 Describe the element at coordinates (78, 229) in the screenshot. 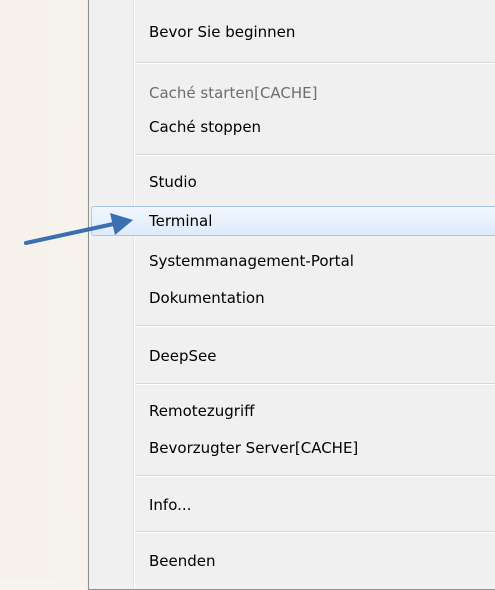

I see `arrow-icon` at that location.